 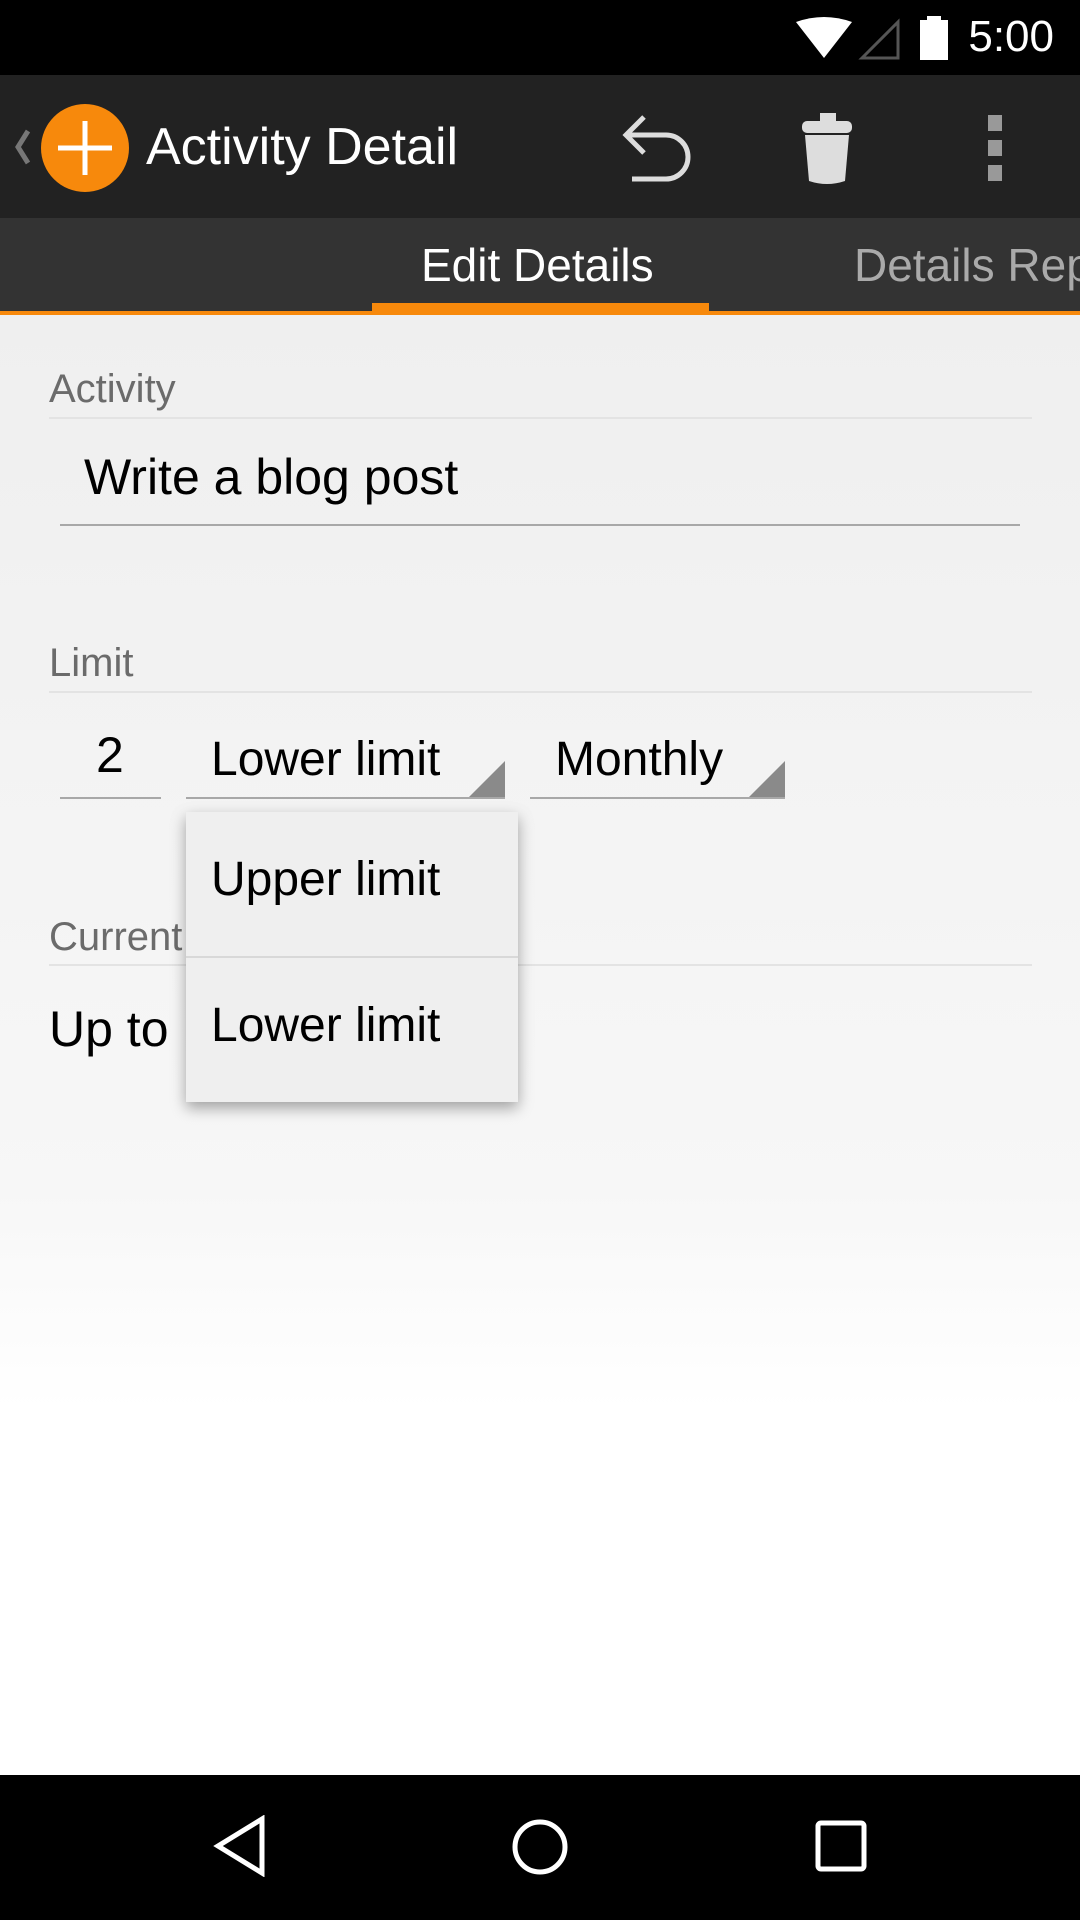 I want to click on app-add-icon, so click(x=85, y=148).